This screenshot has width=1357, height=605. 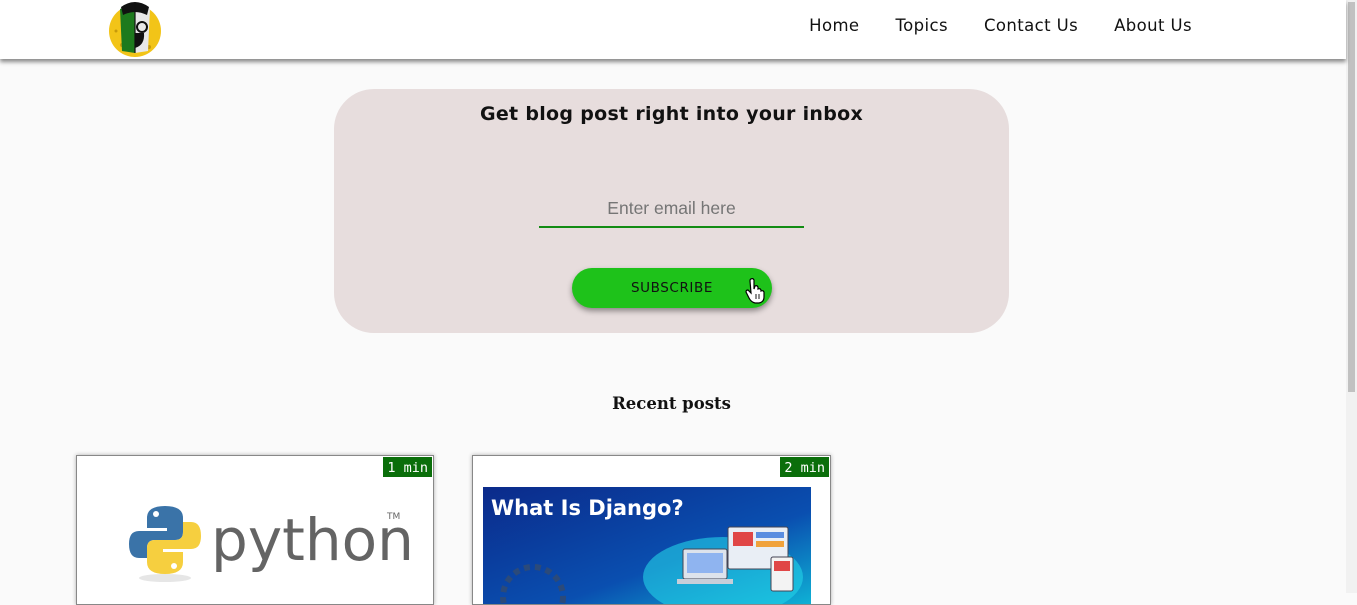 I want to click on nav-home-link: Home, so click(x=834, y=25).